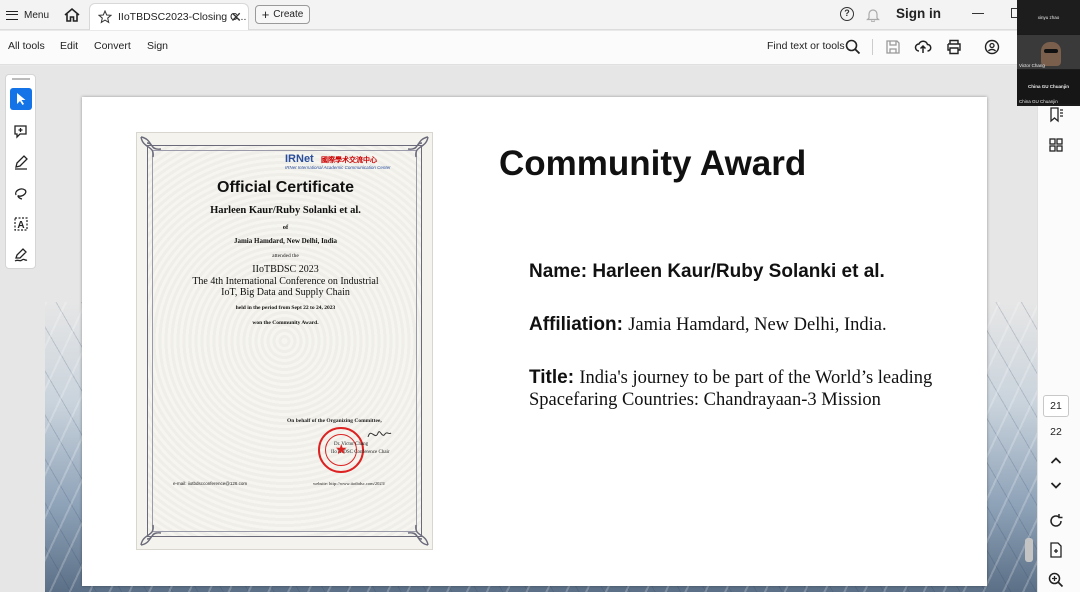  What do you see at coordinates (37, 15) in the screenshot?
I see `menu-label: Menu` at bounding box center [37, 15].